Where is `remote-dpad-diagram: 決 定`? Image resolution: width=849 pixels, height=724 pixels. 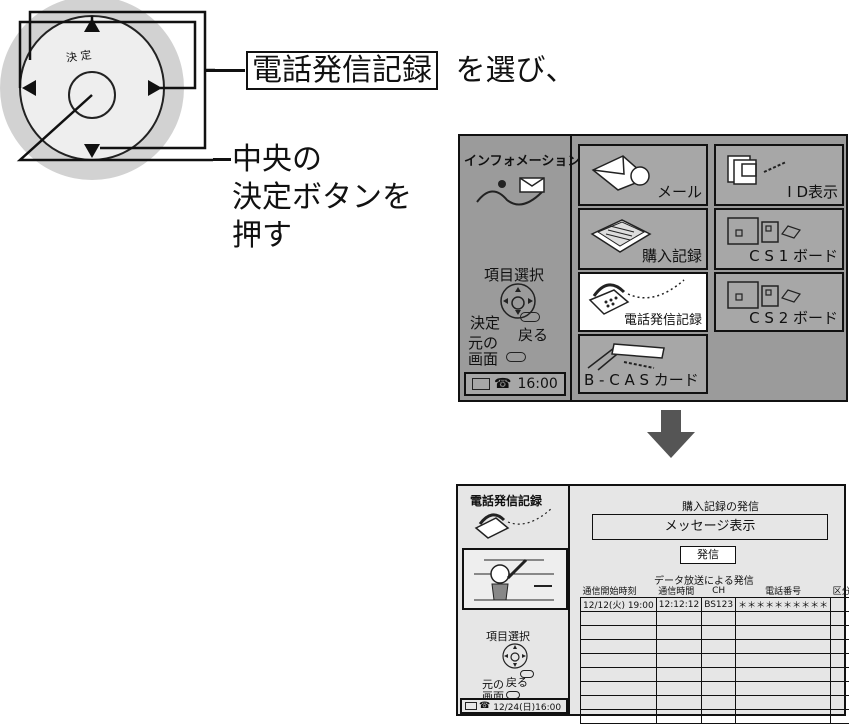 remote-dpad-diagram: 決 定 is located at coordinates (107, 97).